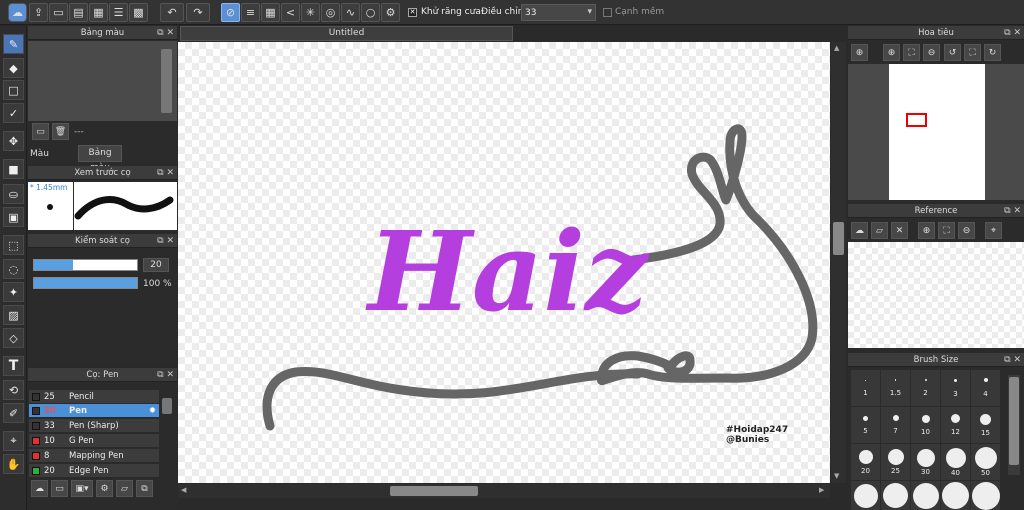  Describe the element at coordinates (38, 12) in the screenshot. I see `export-icon: ⇪` at that location.